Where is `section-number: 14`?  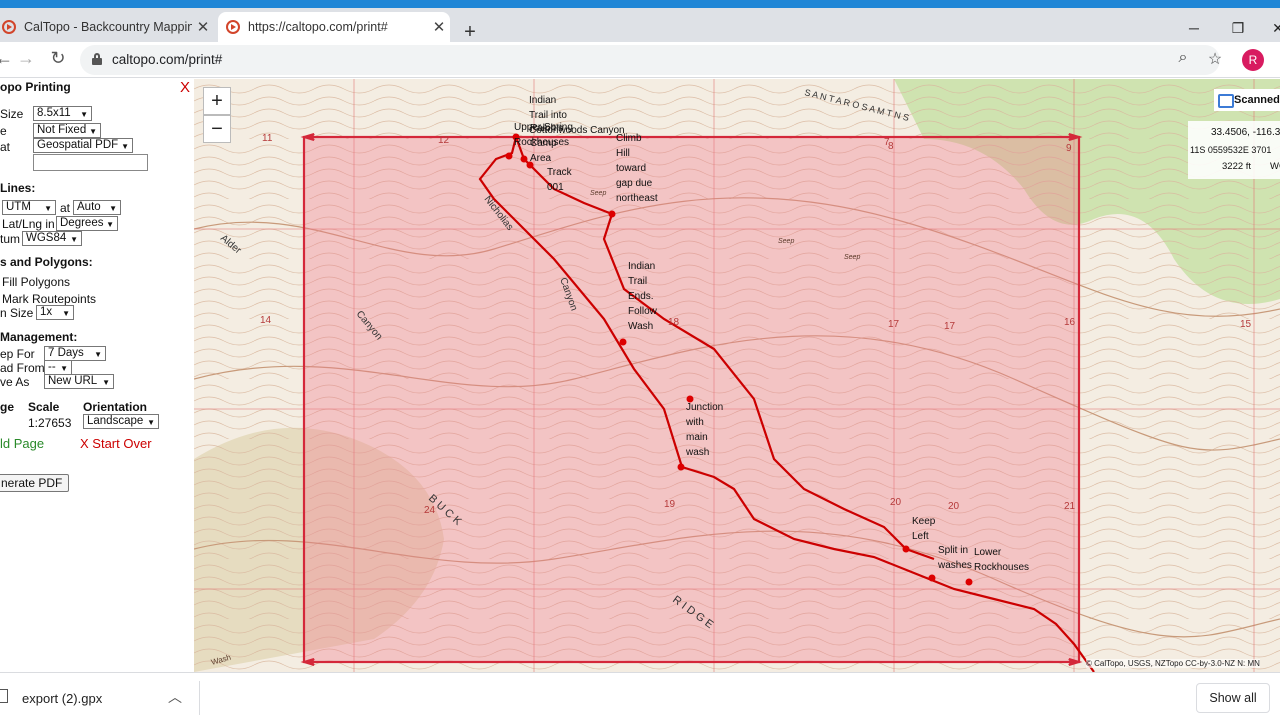
section-number: 14 is located at coordinates (266, 320).